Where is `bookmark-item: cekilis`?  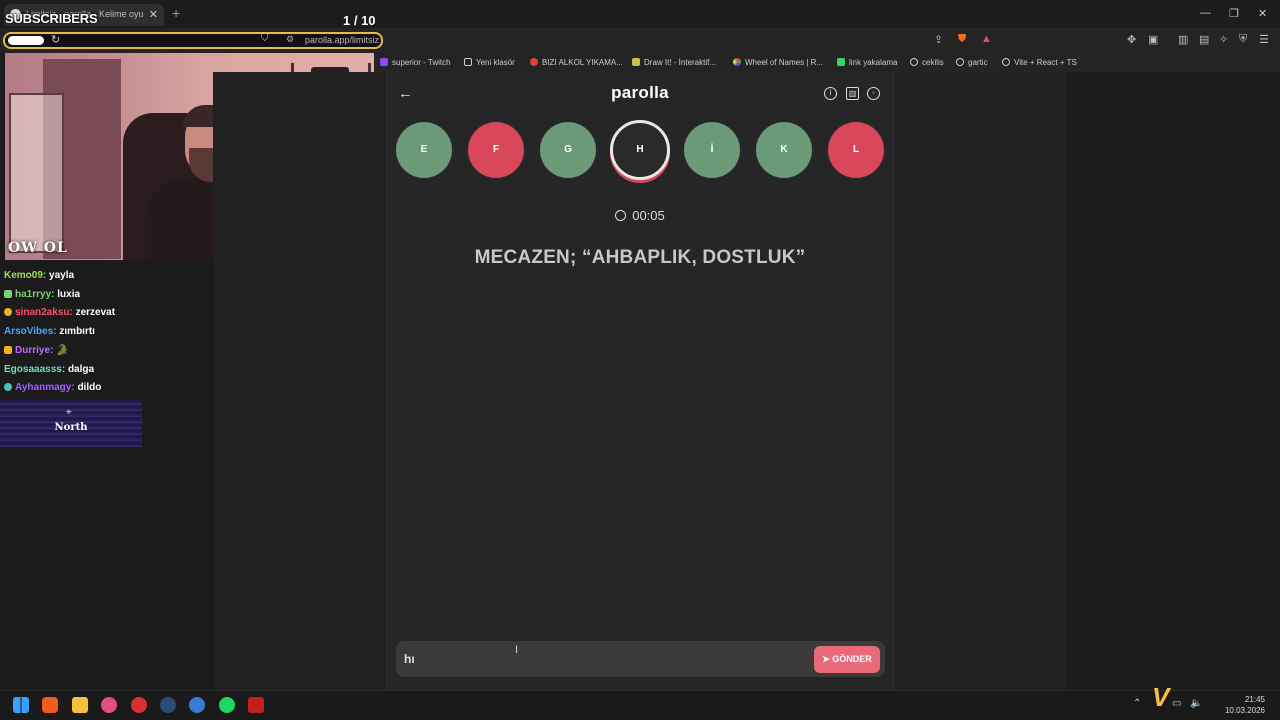 bookmark-item: cekilis is located at coordinates (927, 62).